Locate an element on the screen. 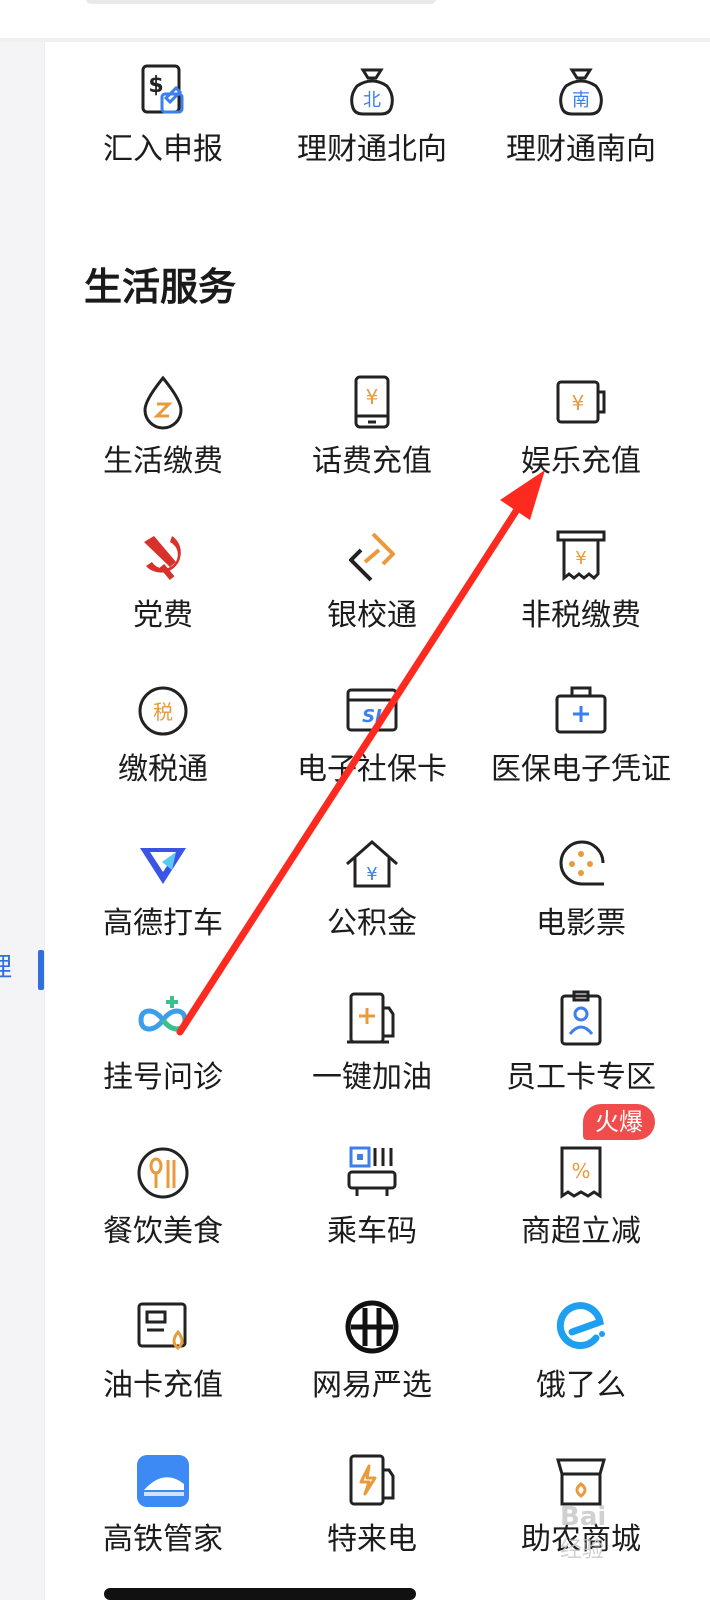  service-label: 商超立减 is located at coordinates (581, 1231).